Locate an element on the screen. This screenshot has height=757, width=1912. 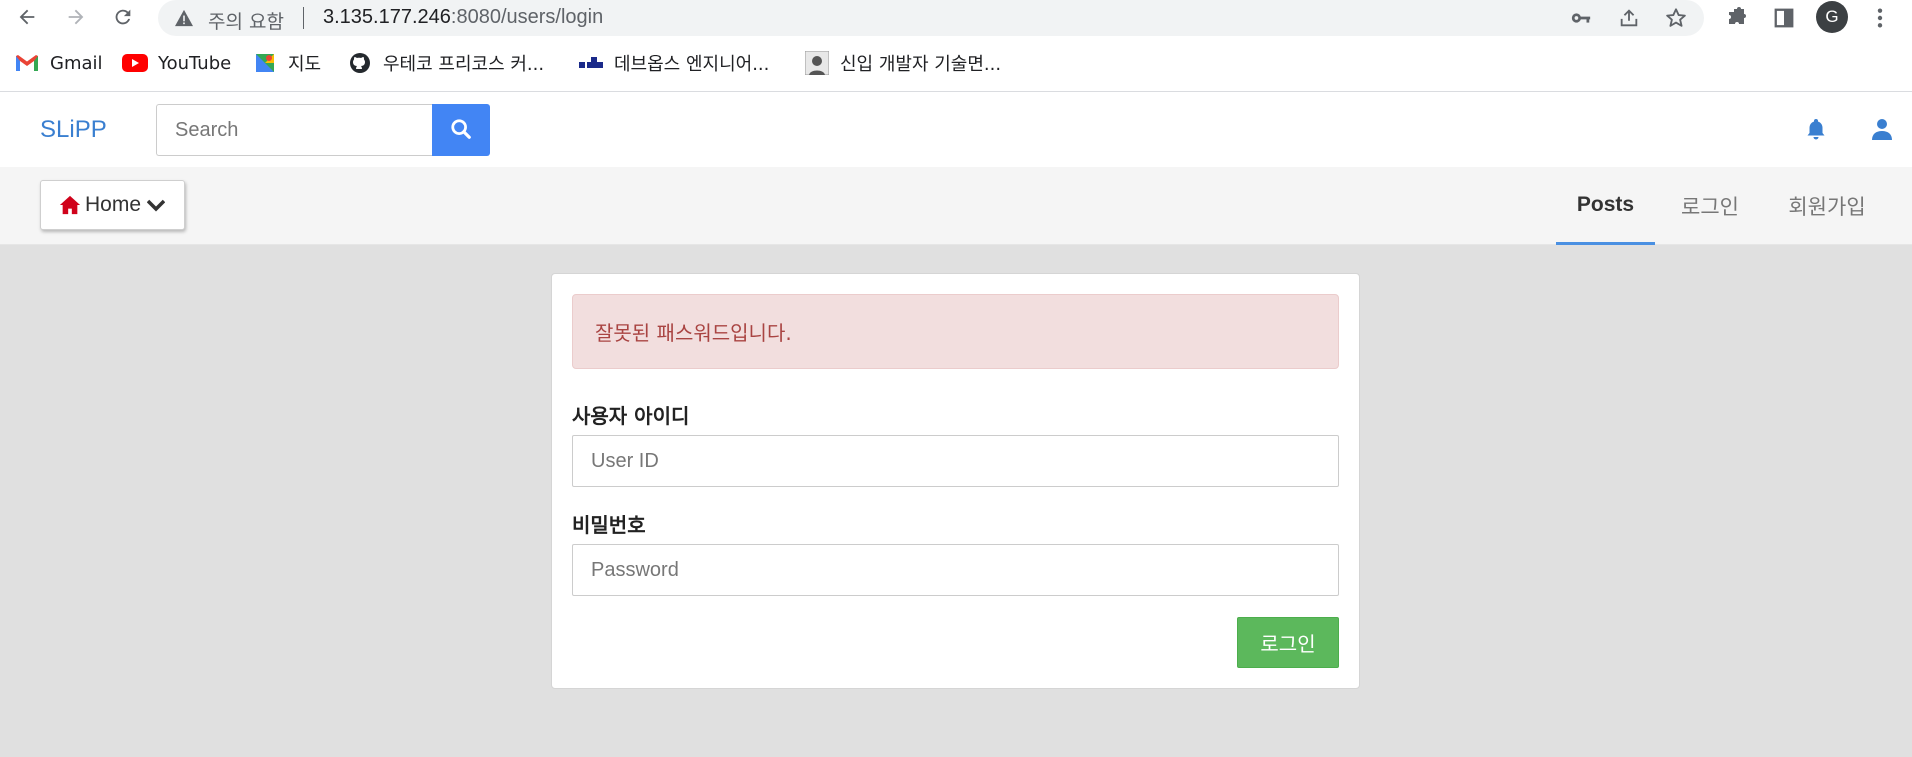
tab-login: 로그인 is located at coordinates (1710, 206).